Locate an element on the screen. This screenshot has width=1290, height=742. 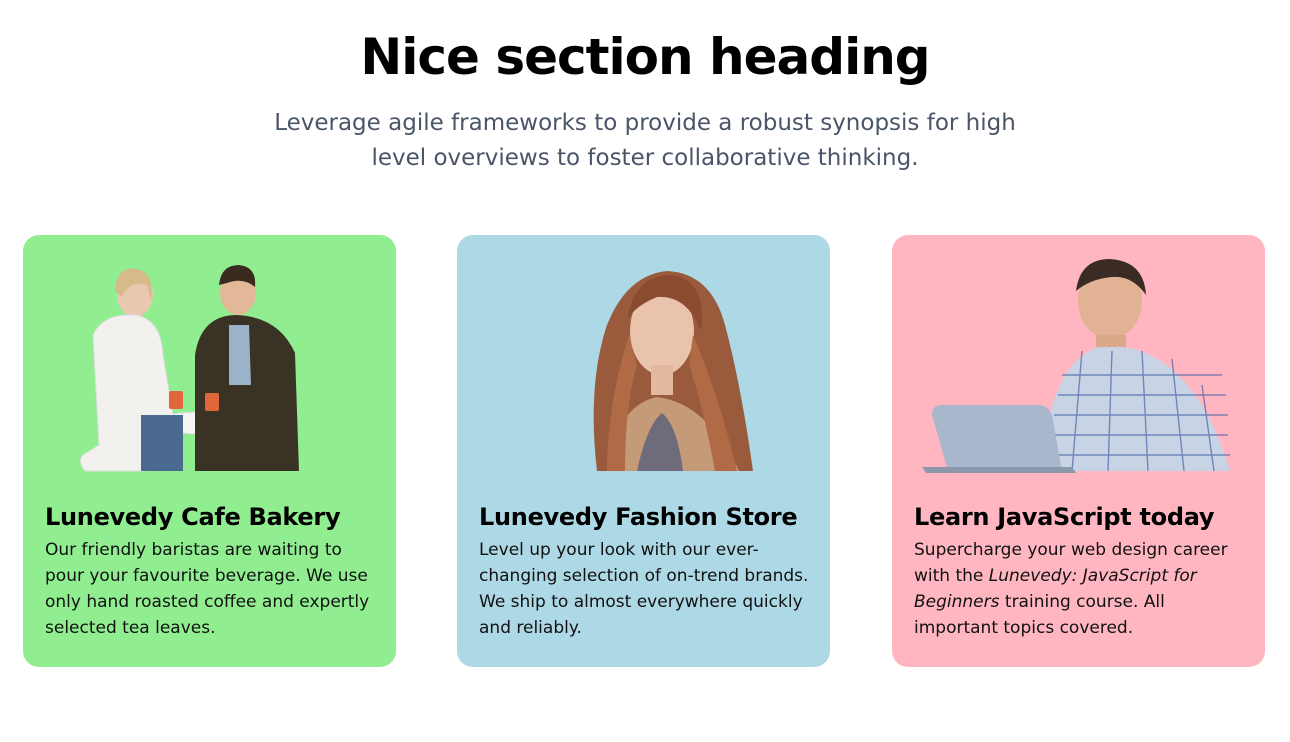
card-cafe-image is located at coordinates (209, 361).